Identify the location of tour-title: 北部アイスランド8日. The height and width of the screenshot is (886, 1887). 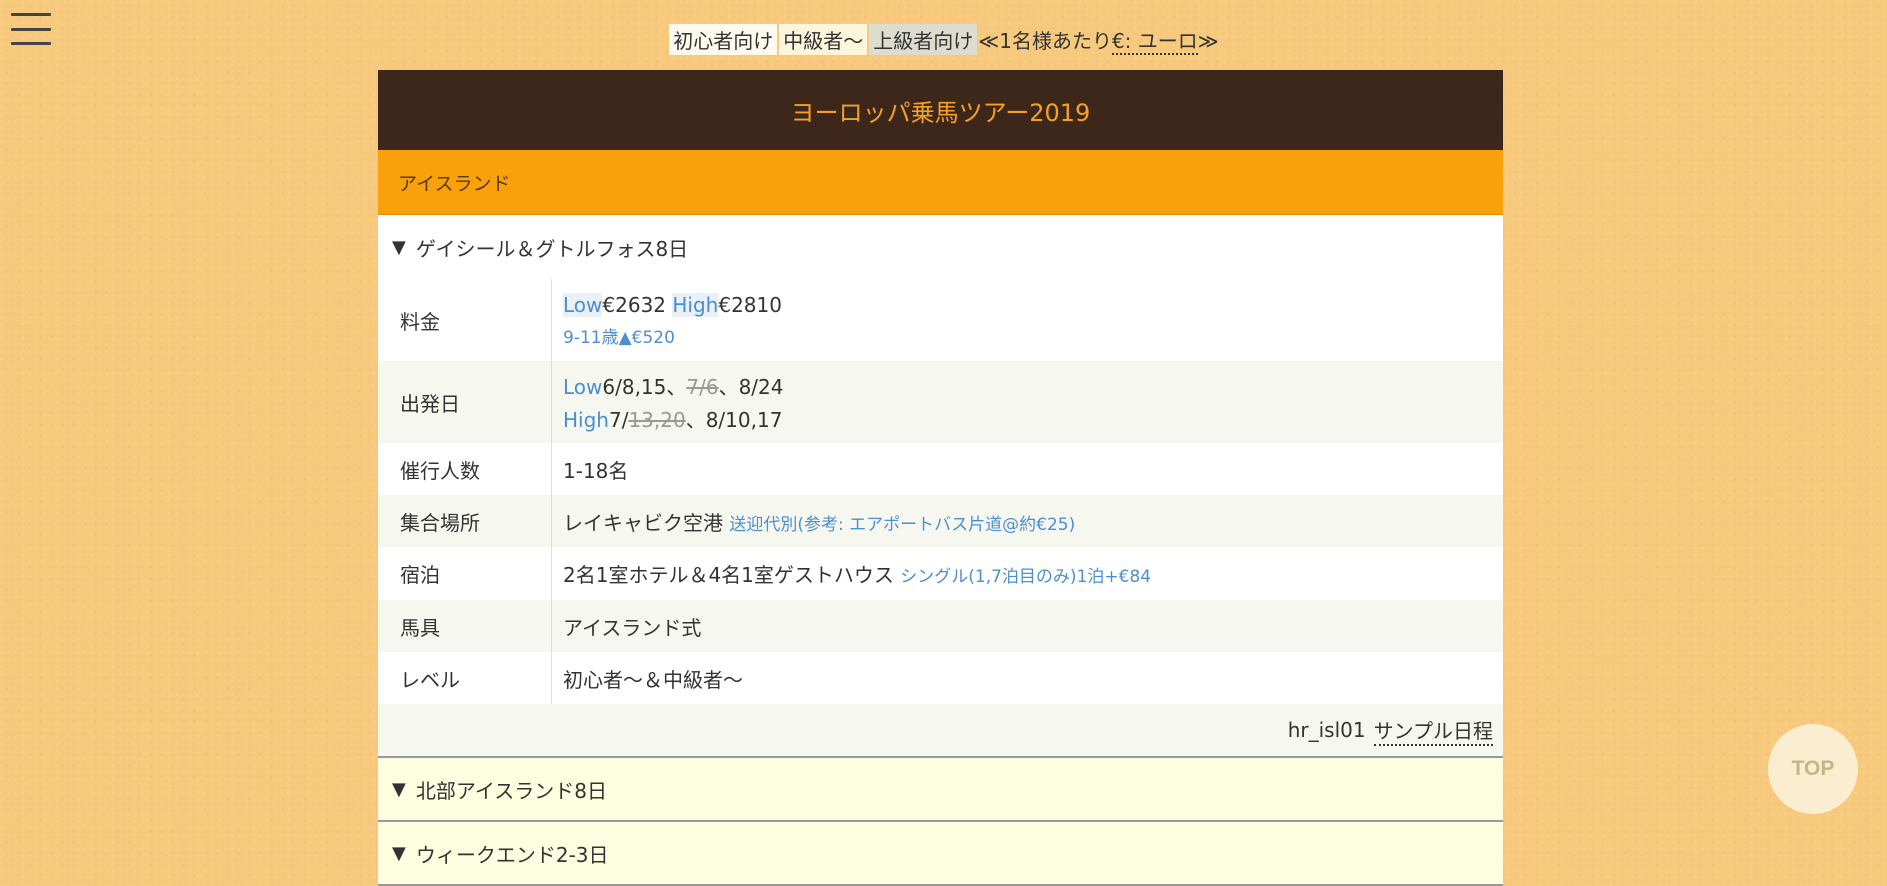
(511, 790).